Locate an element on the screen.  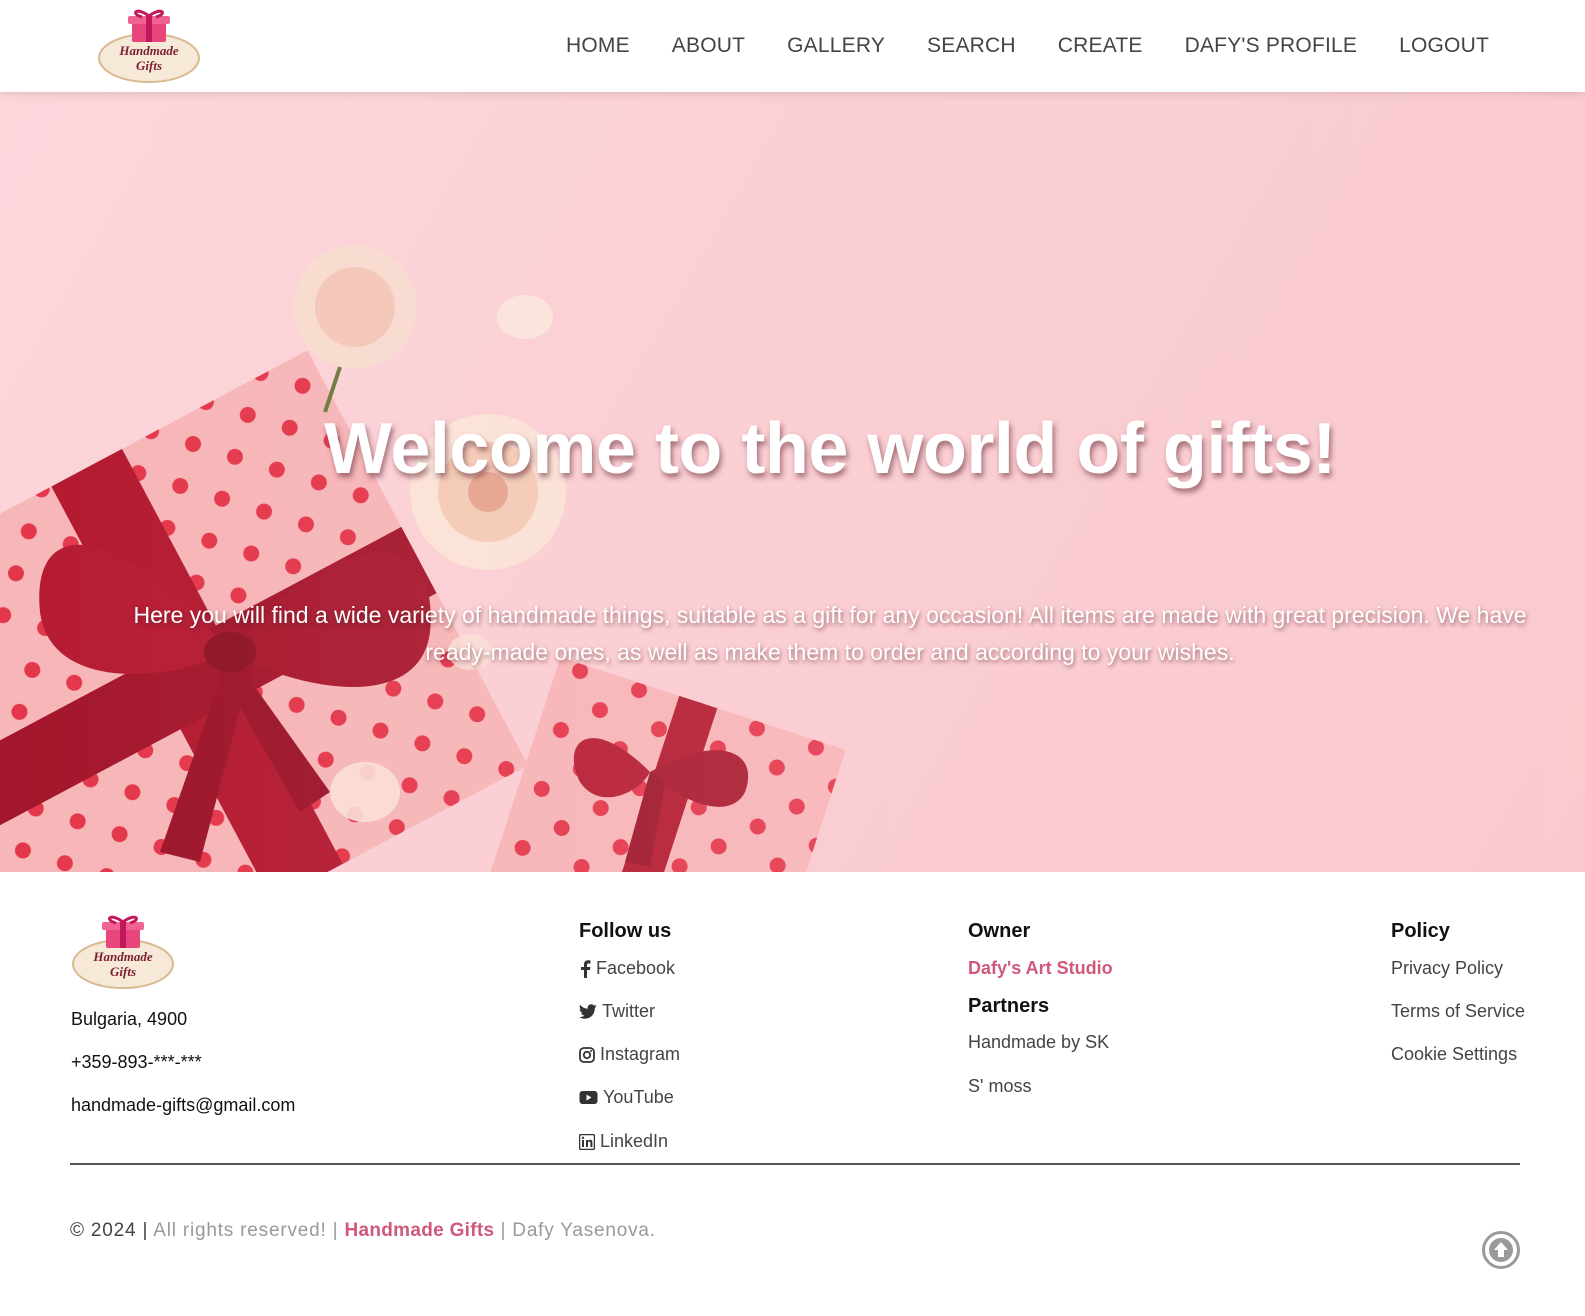
copyright-year: © 2024 is located at coordinates (103, 1230).